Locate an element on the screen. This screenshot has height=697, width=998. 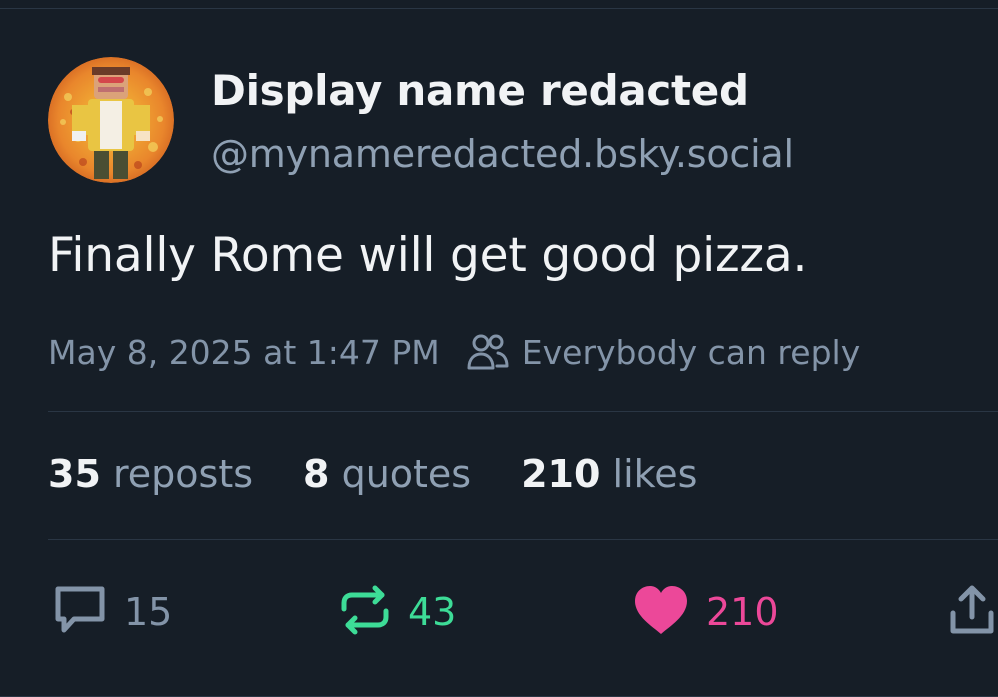
share-button is located at coordinates (972, 612).